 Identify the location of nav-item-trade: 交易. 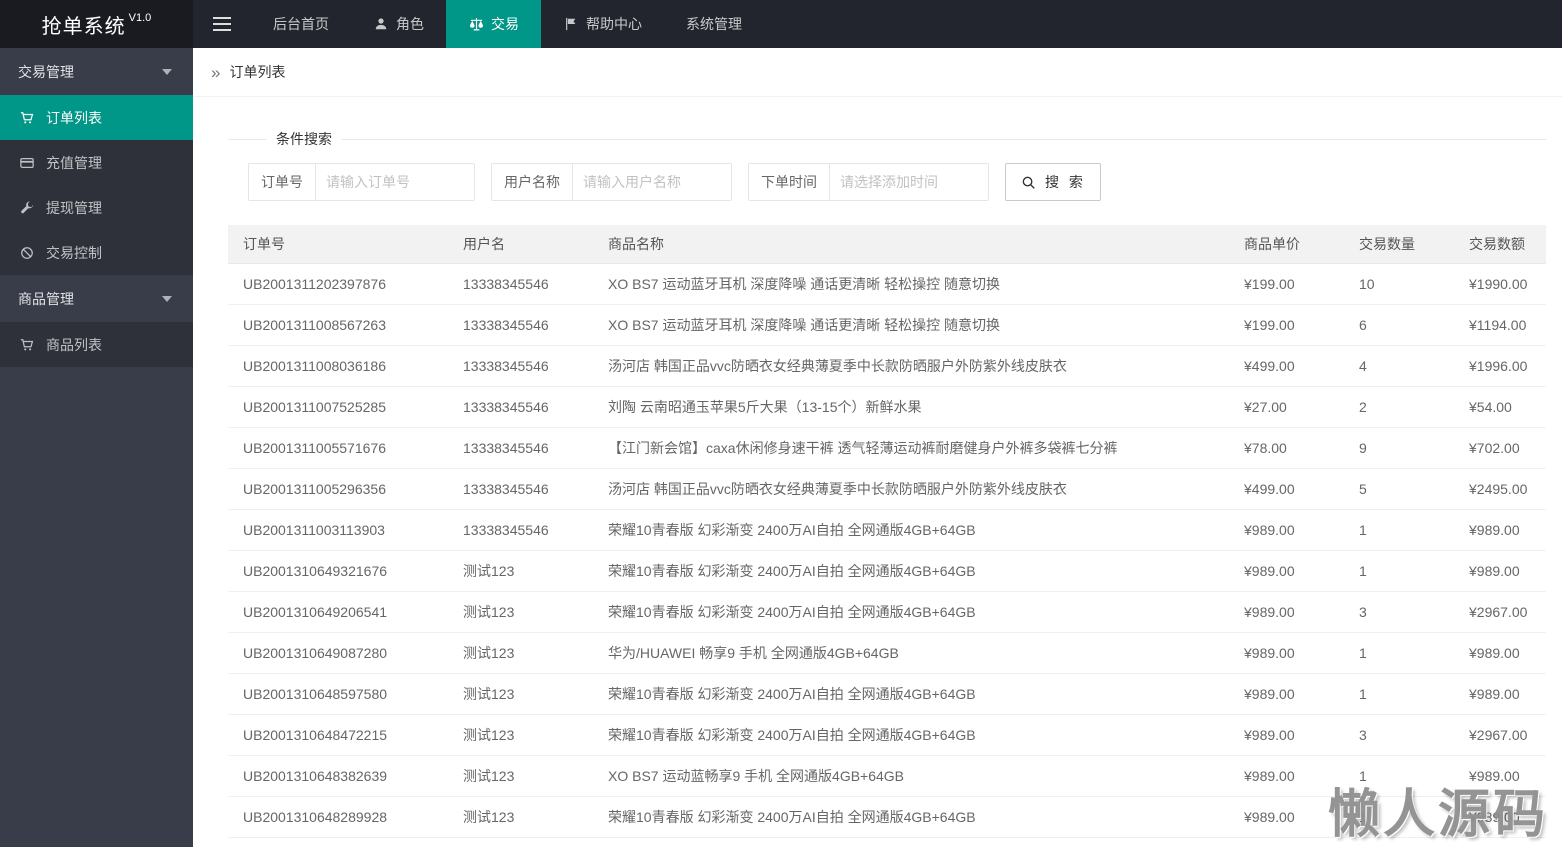
(493, 24).